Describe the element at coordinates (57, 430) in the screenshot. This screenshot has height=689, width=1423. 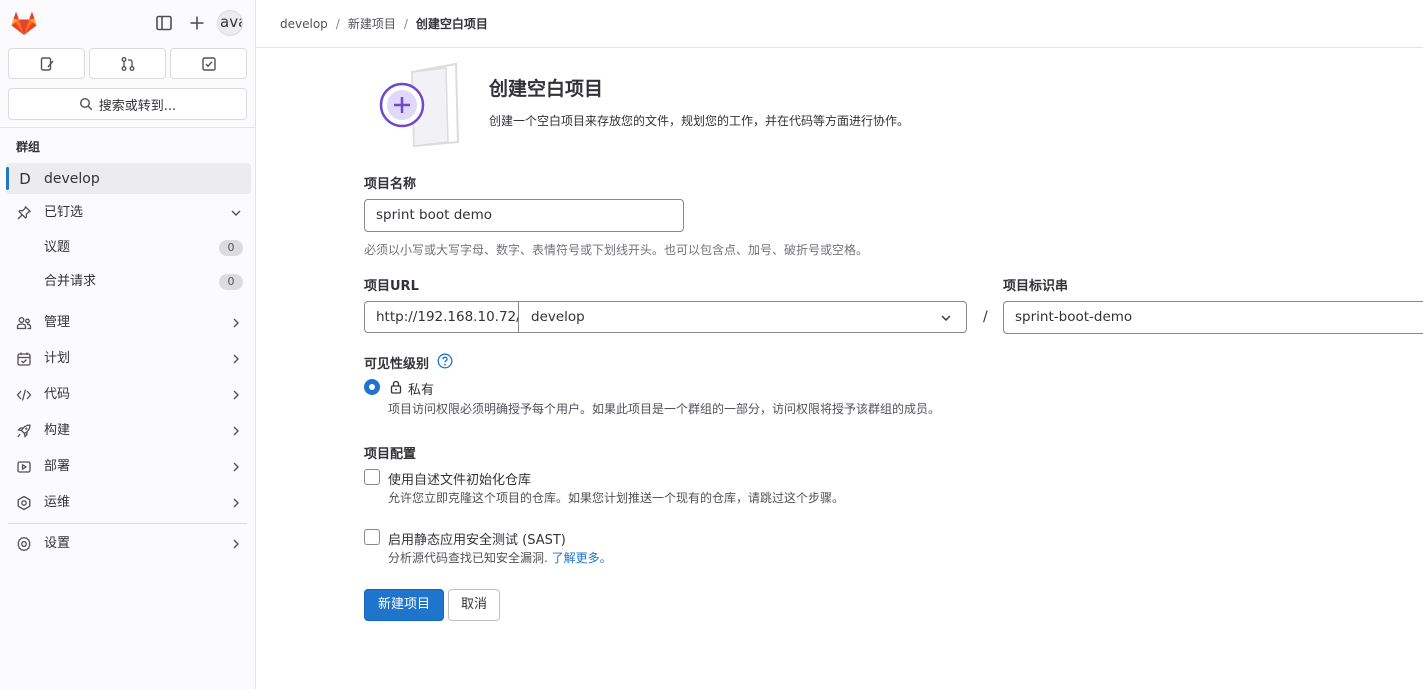
I see `sidebar-item-label: 构建` at that location.